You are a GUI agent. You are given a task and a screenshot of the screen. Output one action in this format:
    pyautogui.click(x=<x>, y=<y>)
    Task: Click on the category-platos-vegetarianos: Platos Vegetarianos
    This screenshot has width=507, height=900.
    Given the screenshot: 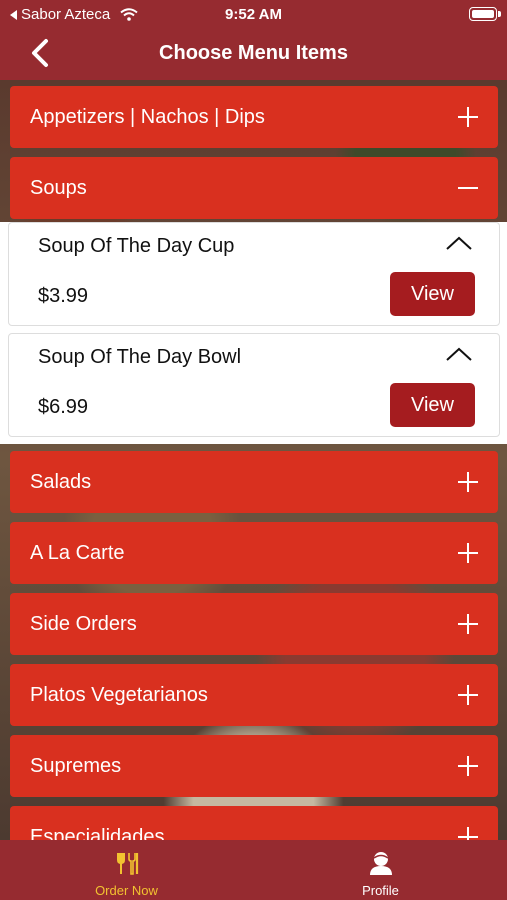 What is the action you would take?
    pyautogui.click(x=254, y=695)
    